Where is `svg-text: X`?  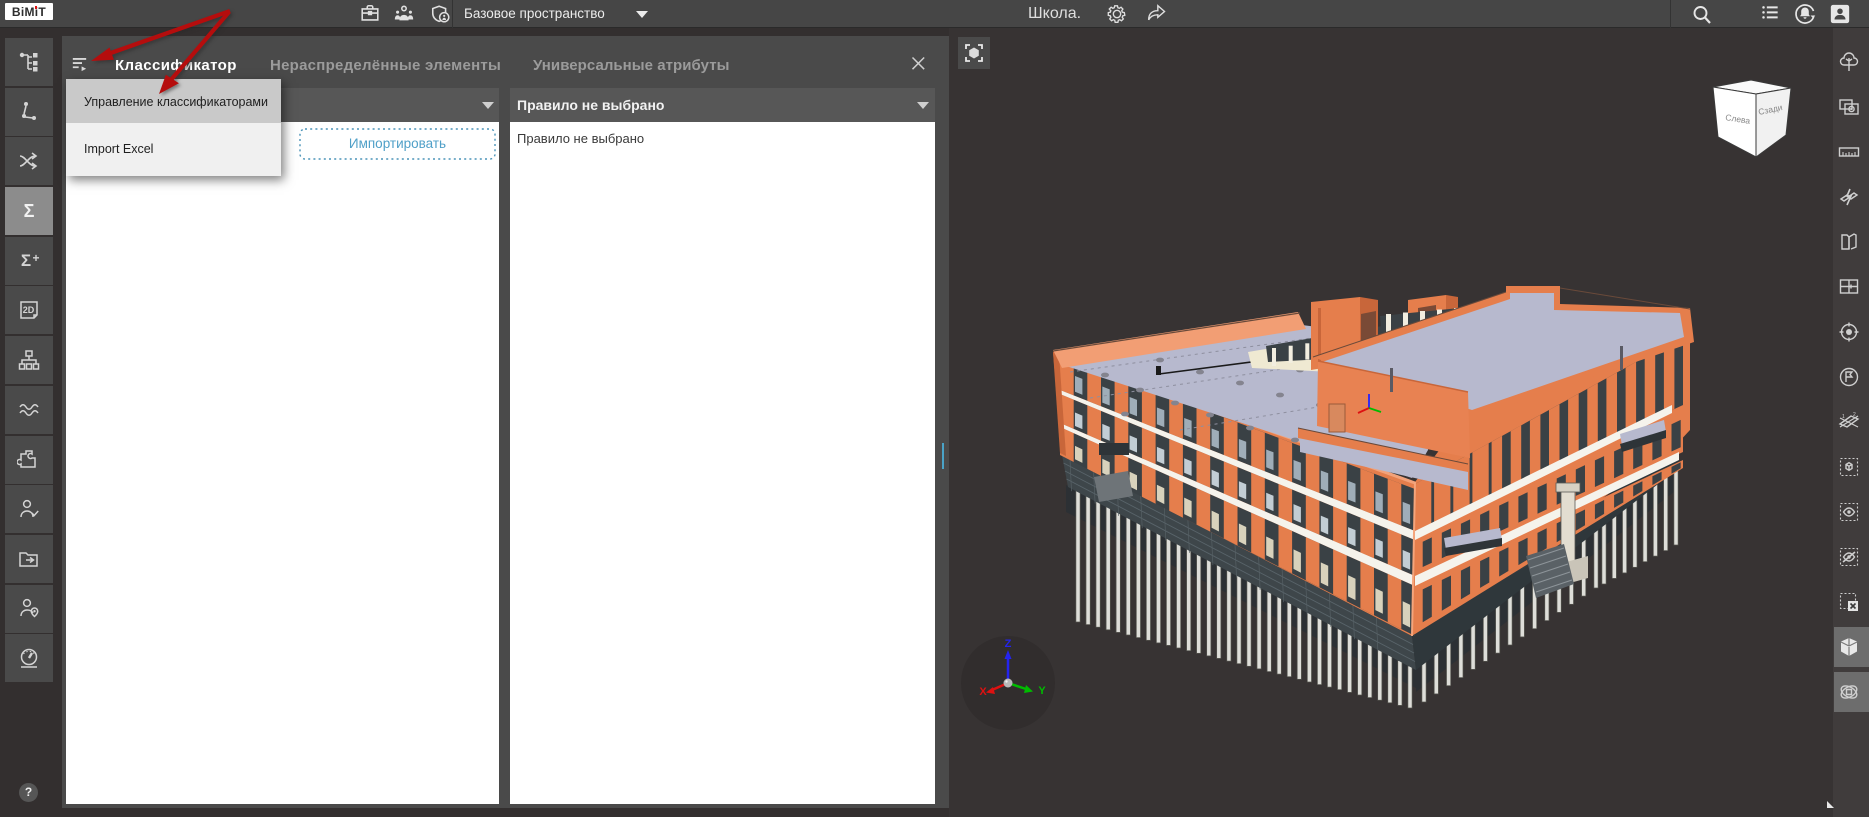 svg-text: X is located at coordinates (983, 692).